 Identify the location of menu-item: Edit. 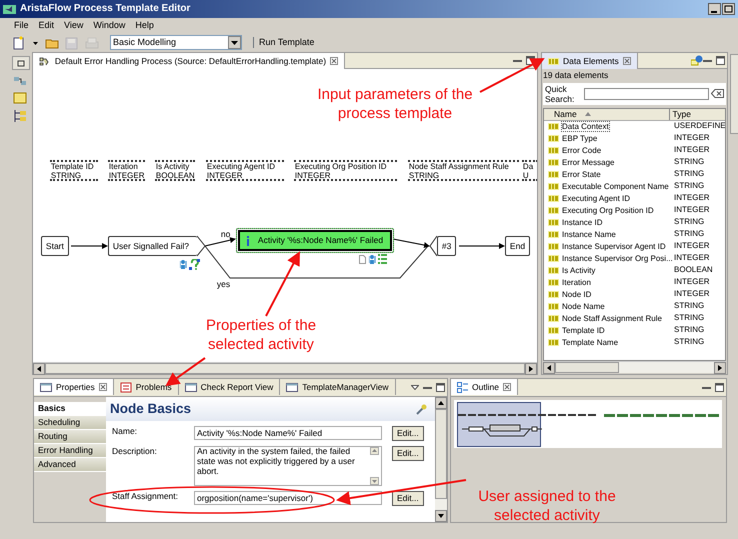
(46, 25).